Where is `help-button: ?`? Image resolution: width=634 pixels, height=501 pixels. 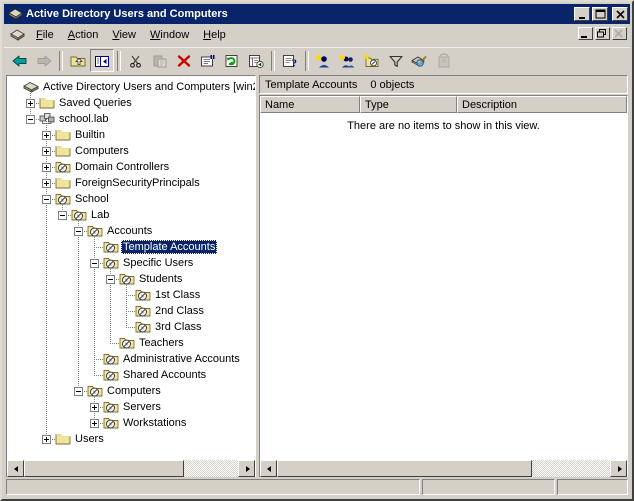 help-button: ? is located at coordinates (290, 60).